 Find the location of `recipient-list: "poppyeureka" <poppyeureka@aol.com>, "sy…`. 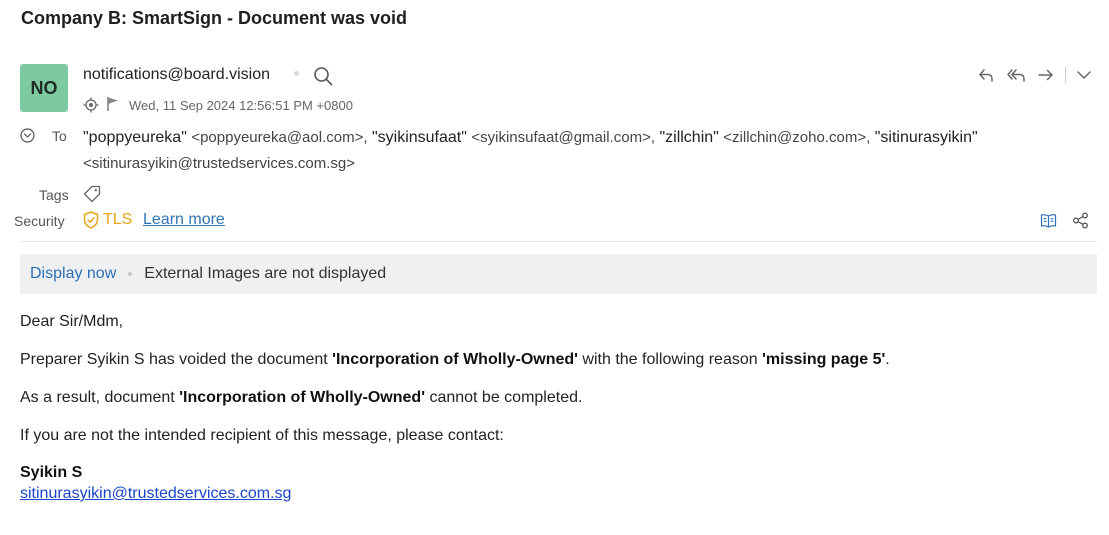

recipient-list: "poppyeureka" <poppyeureka@aol.com>, "sy… is located at coordinates (578, 151).